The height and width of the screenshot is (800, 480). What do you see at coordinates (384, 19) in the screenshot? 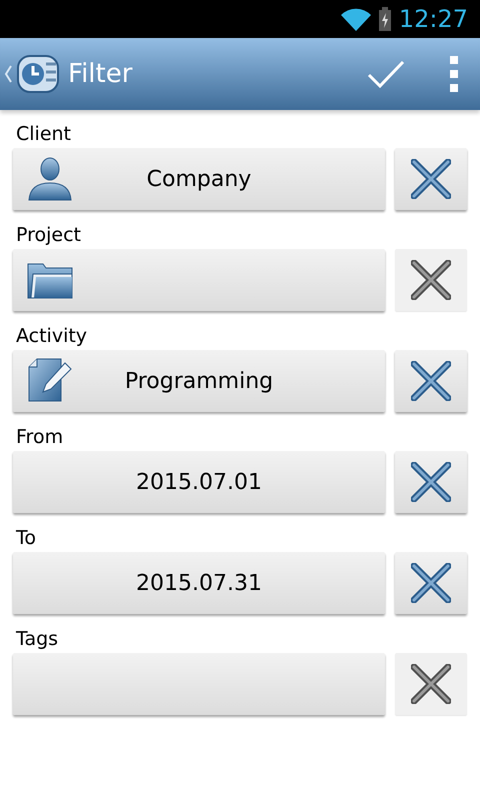
I see `battery-icon` at bounding box center [384, 19].